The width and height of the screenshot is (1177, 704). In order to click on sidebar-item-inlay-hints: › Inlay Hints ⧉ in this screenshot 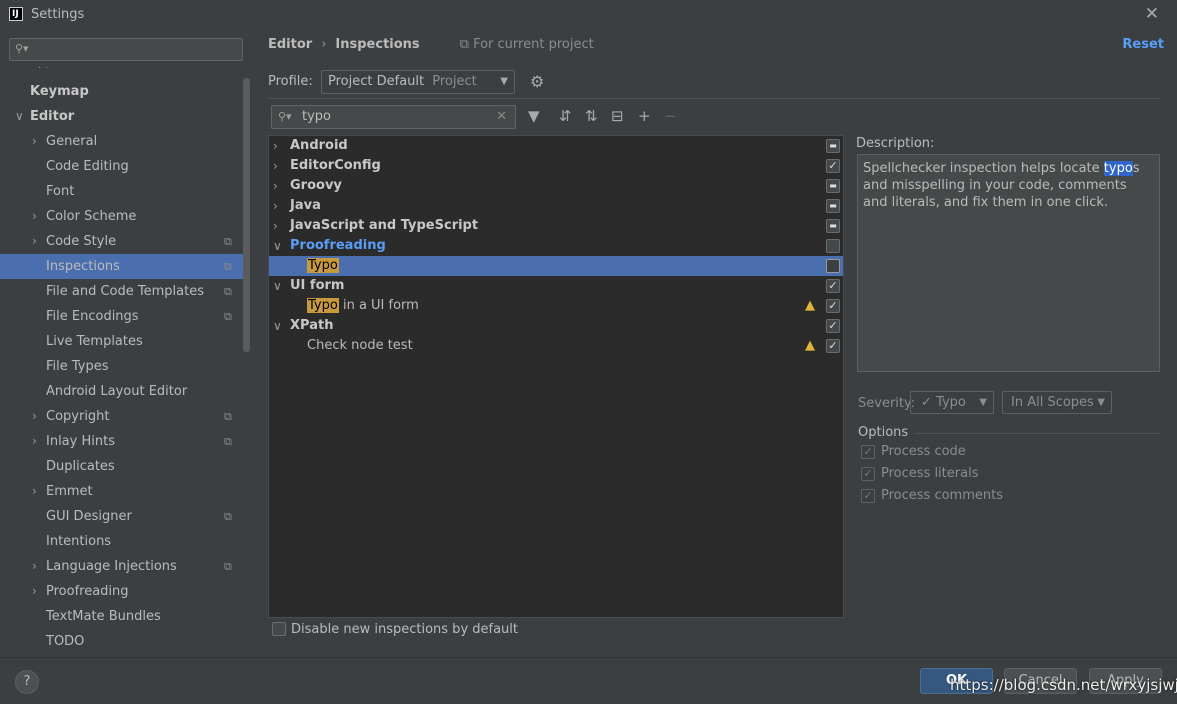, I will do `click(121, 441)`.